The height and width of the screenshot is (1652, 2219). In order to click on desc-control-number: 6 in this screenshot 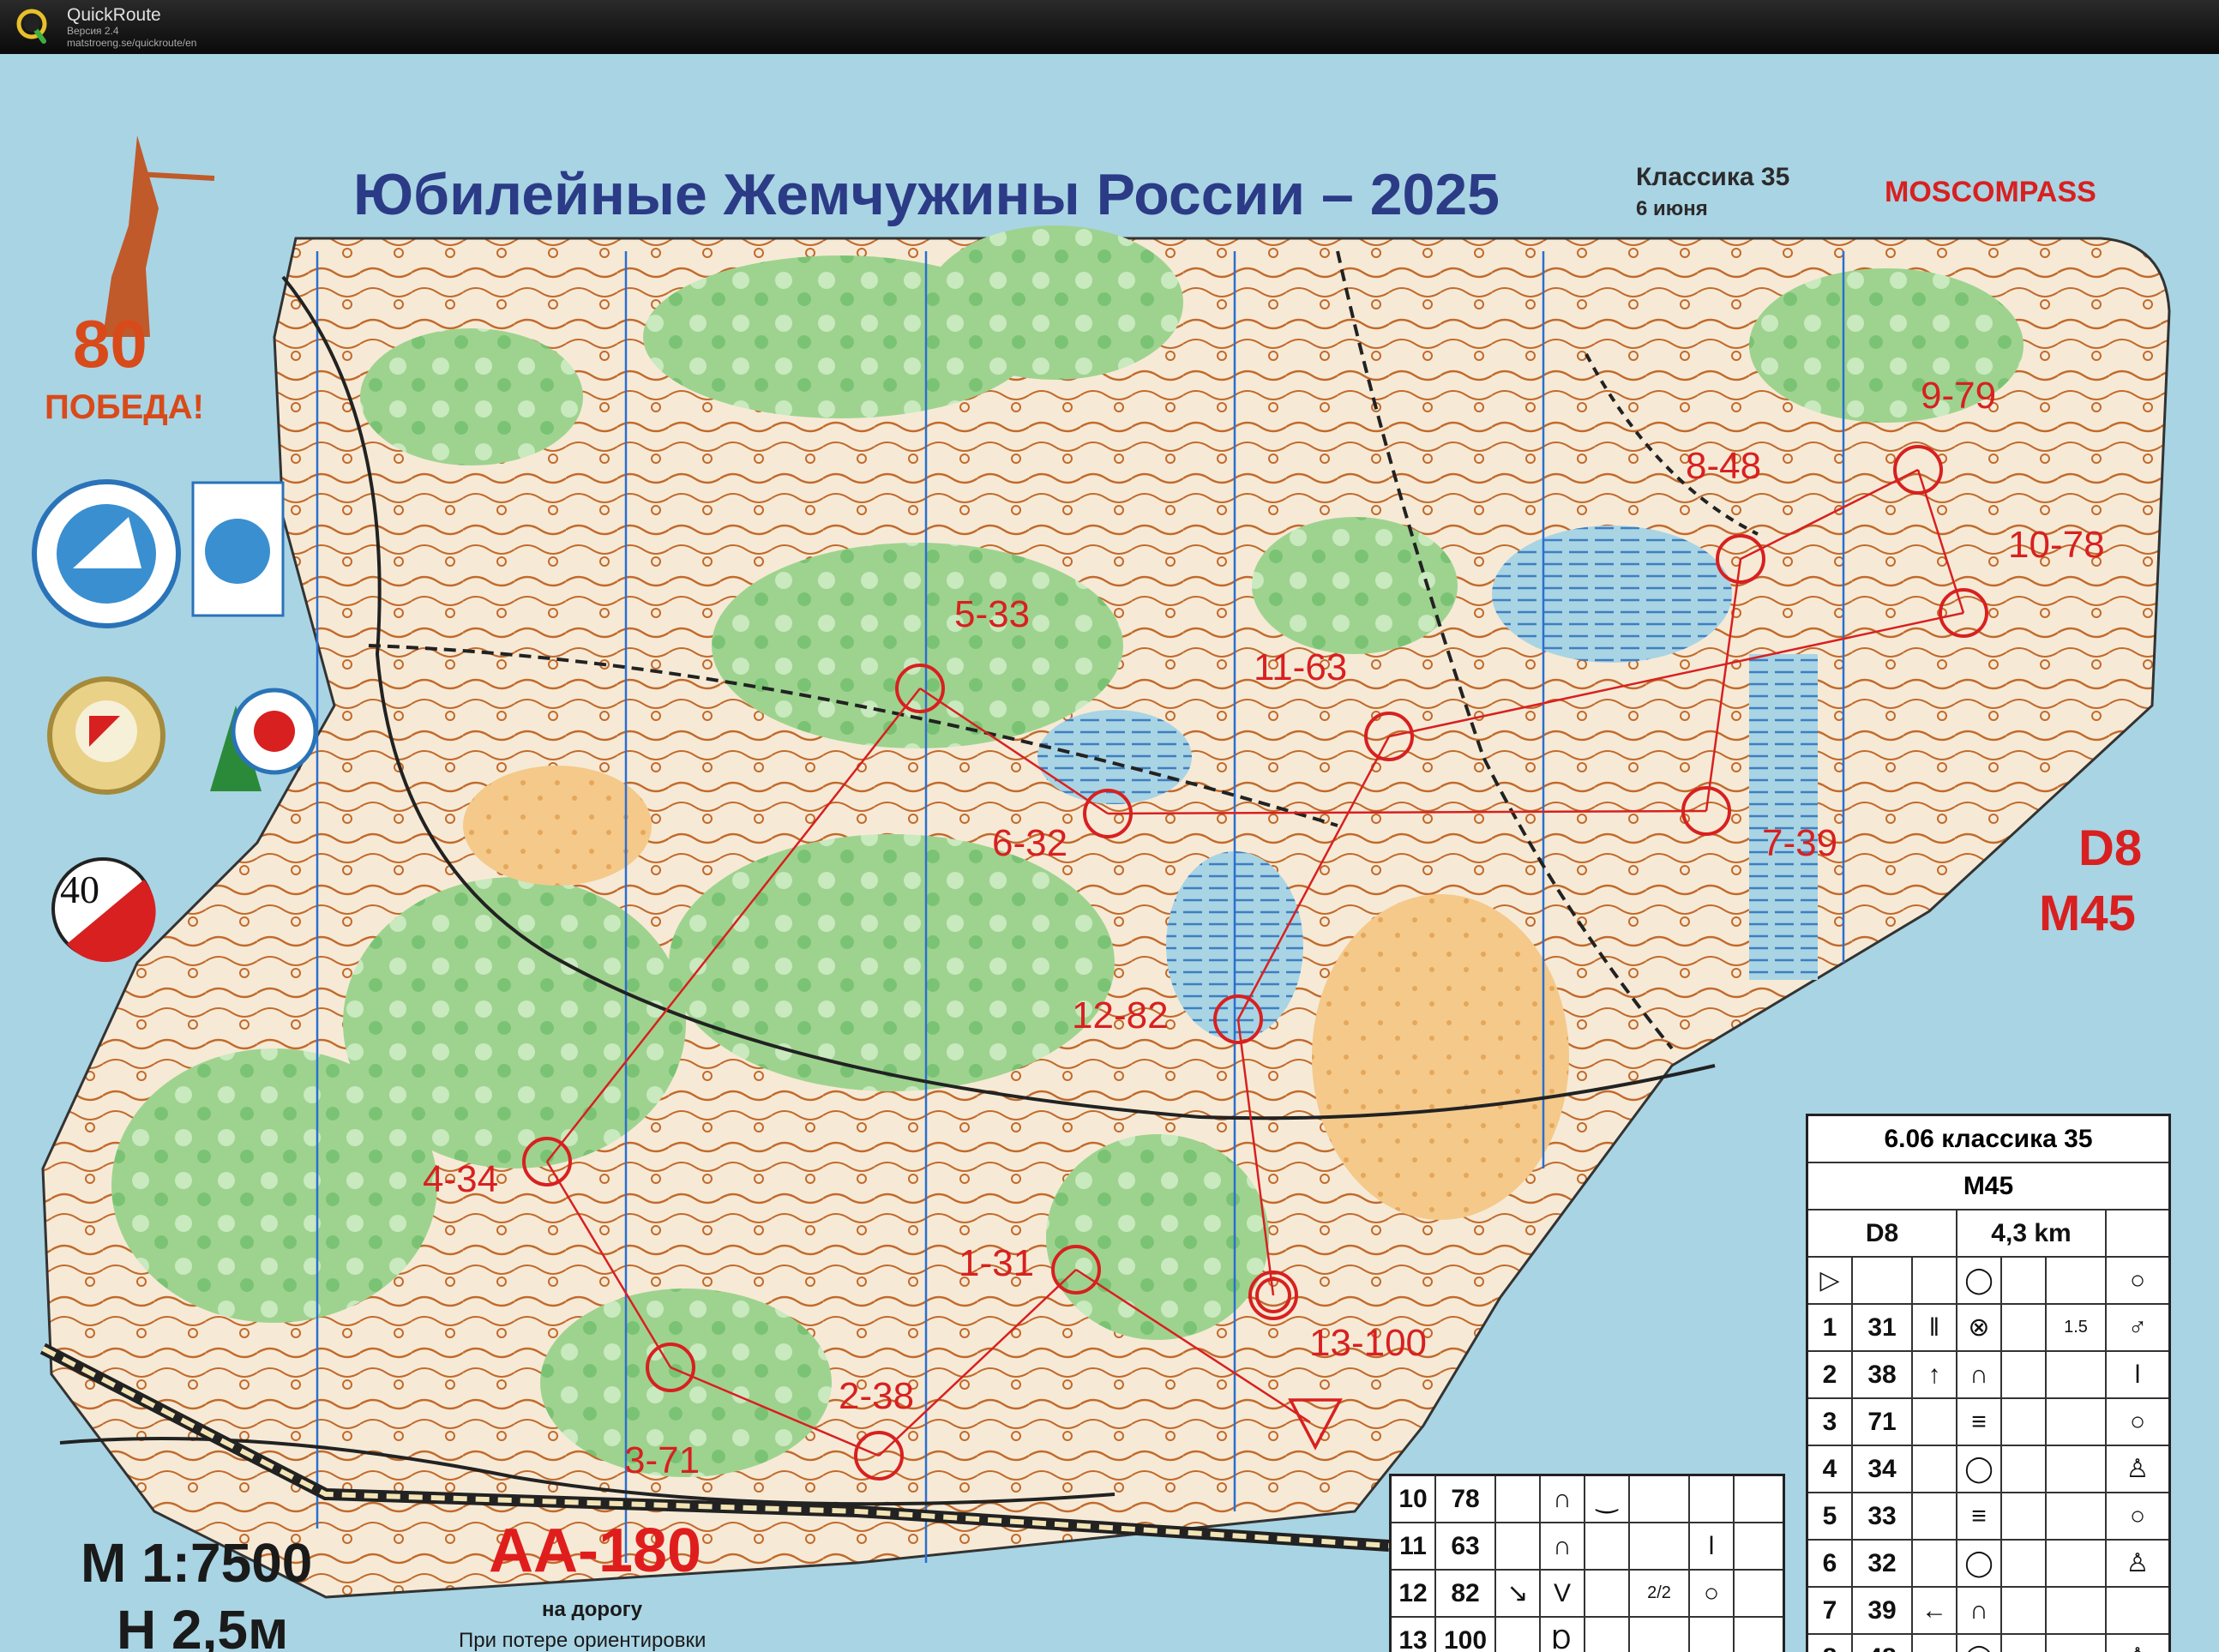, I will do `click(1830, 1563)`.